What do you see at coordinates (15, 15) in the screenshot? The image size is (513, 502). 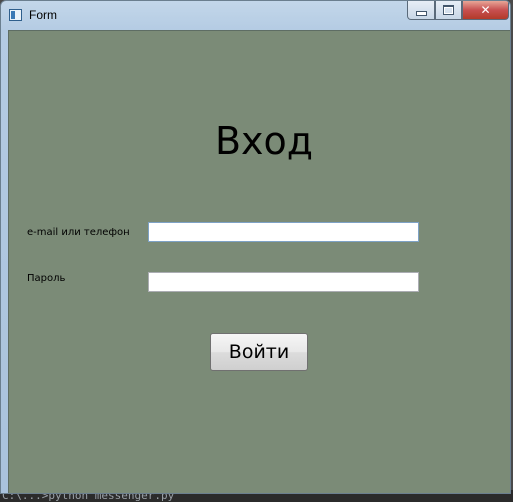 I see `app-window-icon` at bounding box center [15, 15].